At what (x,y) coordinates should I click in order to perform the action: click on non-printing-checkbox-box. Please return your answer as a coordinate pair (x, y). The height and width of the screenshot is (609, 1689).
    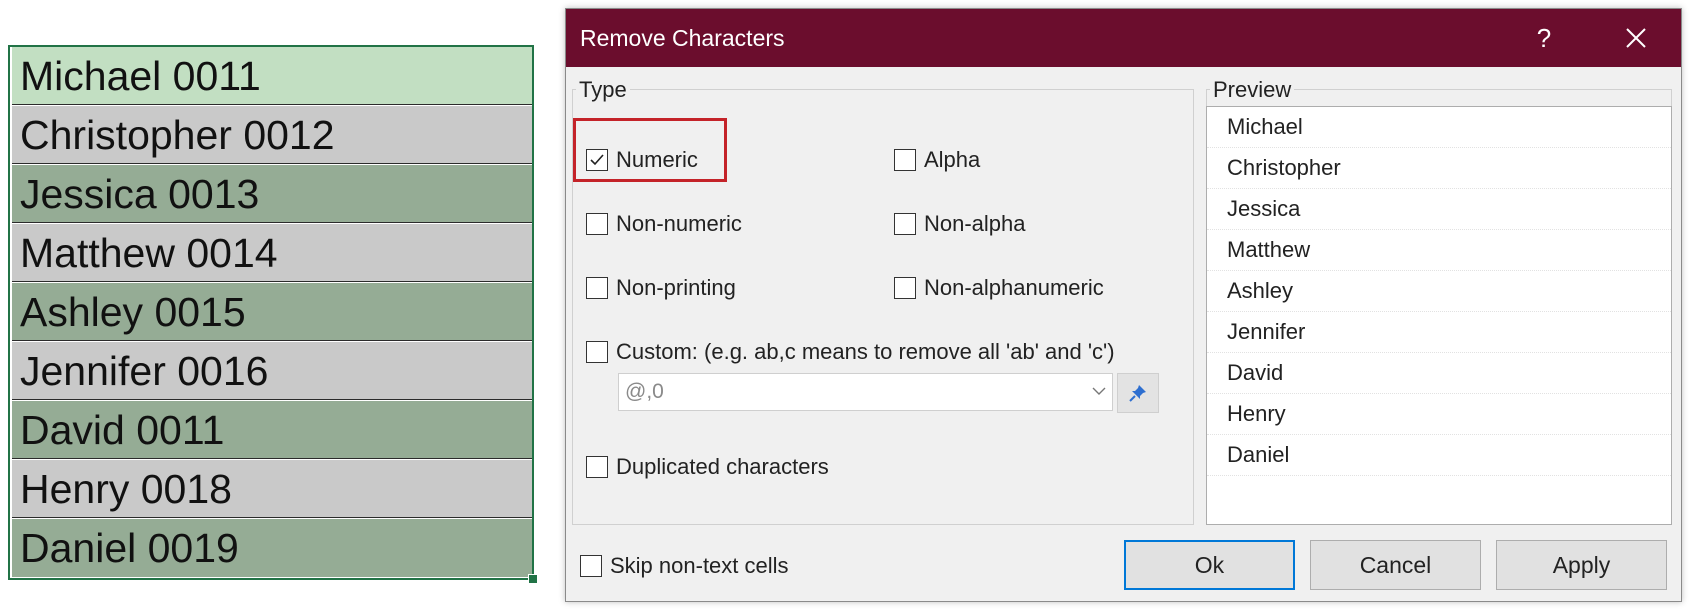
    Looking at the image, I should click on (597, 288).